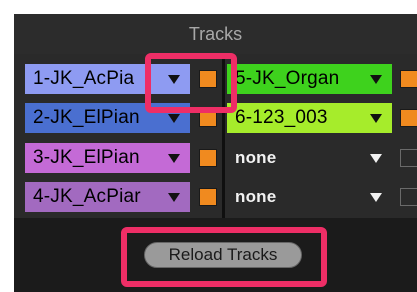  Describe the element at coordinates (281, 117) in the screenshot. I see `track-selector-label: 6-123_003` at that location.